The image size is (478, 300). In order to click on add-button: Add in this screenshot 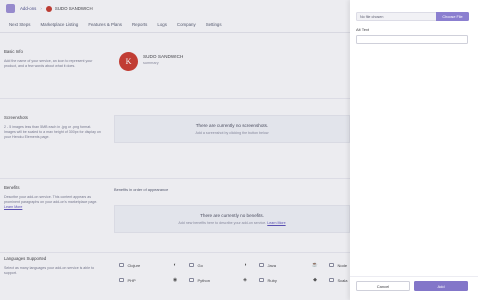, I will do `click(441, 286)`.